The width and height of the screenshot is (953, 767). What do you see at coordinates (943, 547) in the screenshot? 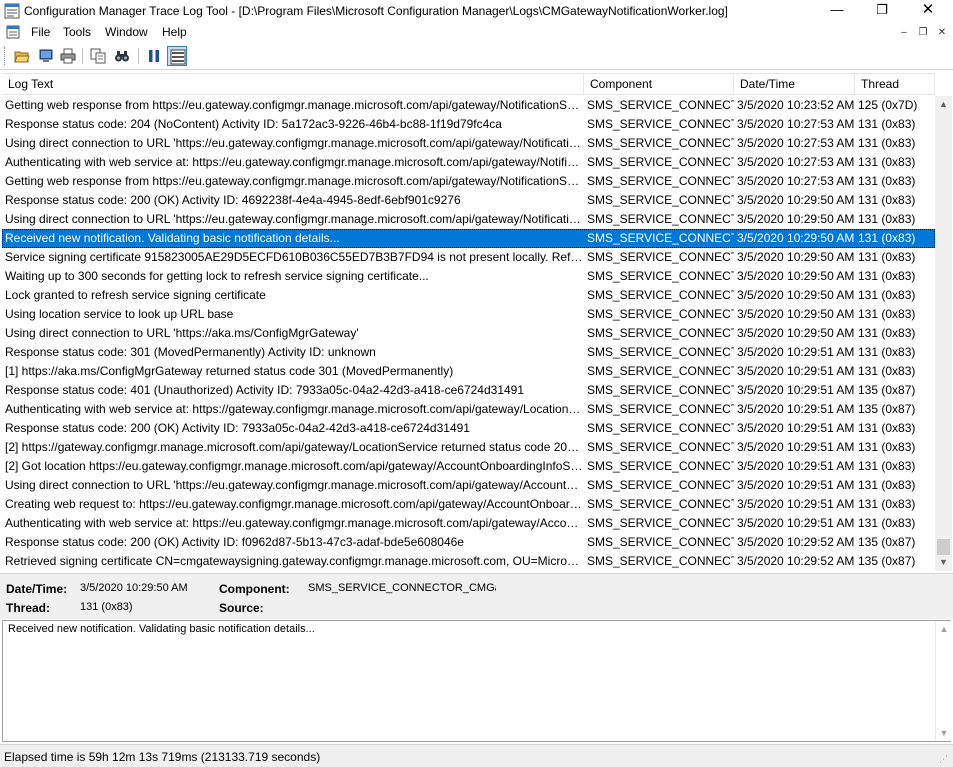
I see `scroll-thumb` at bounding box center [943, 547].